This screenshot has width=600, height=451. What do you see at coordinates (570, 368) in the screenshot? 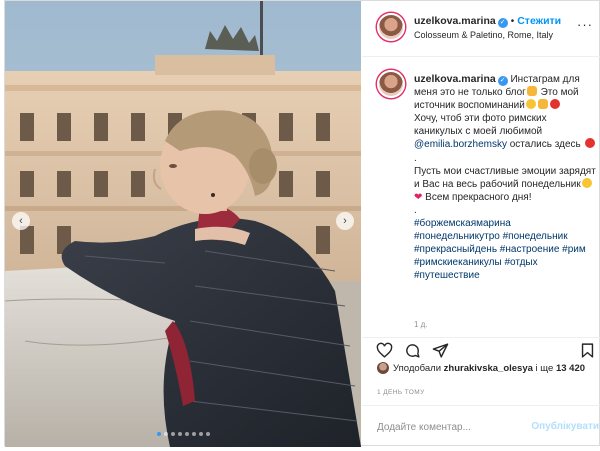
I see `likes-count: 13 420` at bounding box center [570, 368].